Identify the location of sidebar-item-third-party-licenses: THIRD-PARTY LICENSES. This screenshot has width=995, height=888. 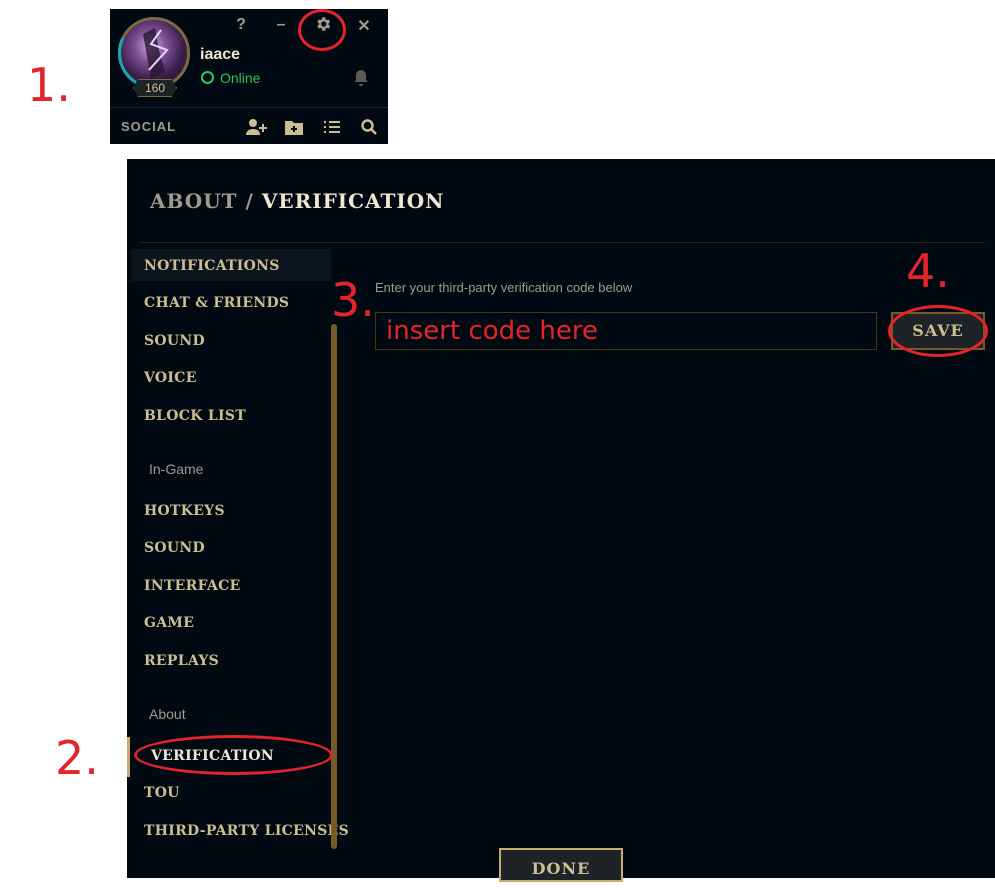
(246, 831).